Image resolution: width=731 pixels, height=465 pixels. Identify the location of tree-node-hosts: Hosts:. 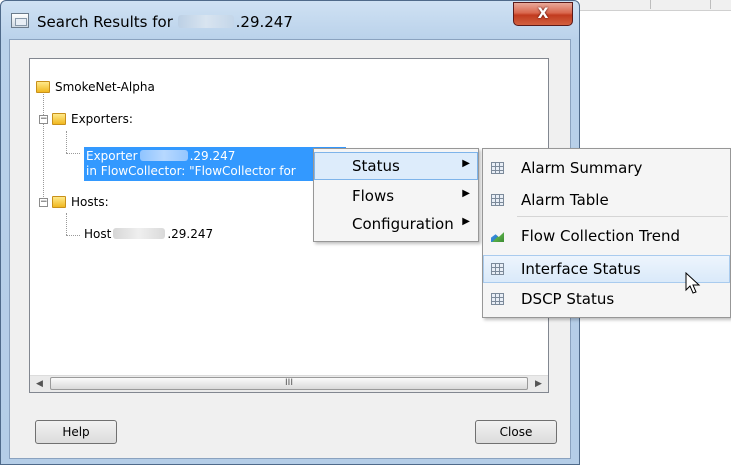
(80, 202).